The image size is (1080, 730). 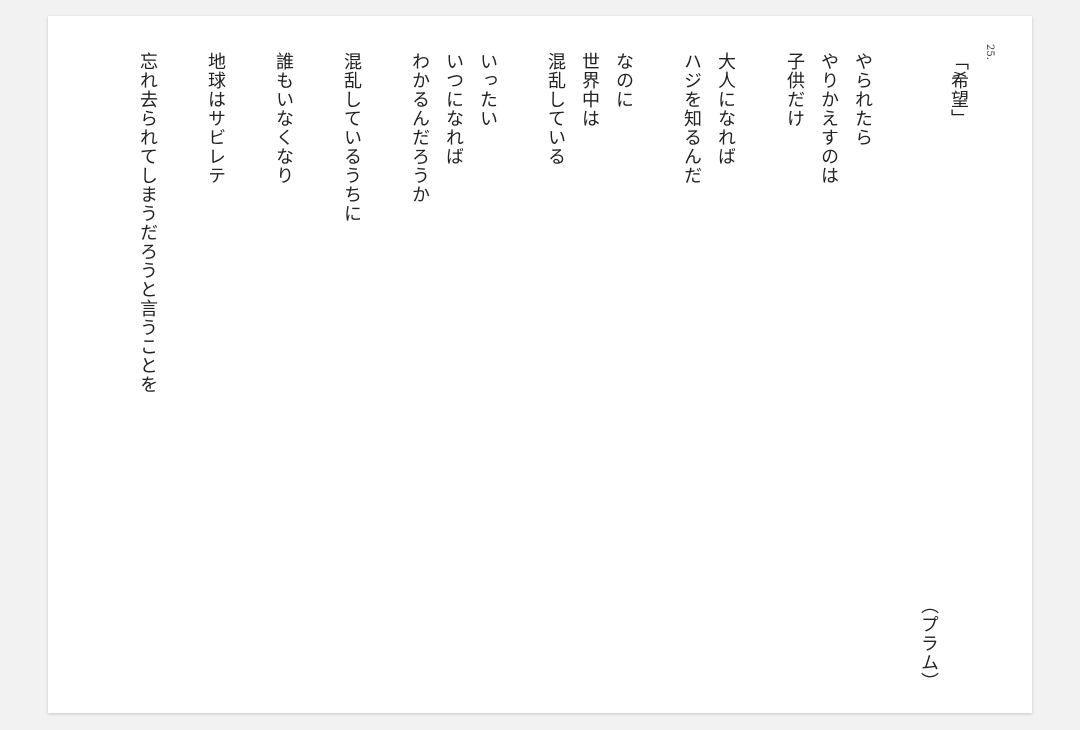 What do you see at coordinates (794, 90) in the screenshot?
I see `poem-line: 子供だけ` at bounding box center [794, 90].